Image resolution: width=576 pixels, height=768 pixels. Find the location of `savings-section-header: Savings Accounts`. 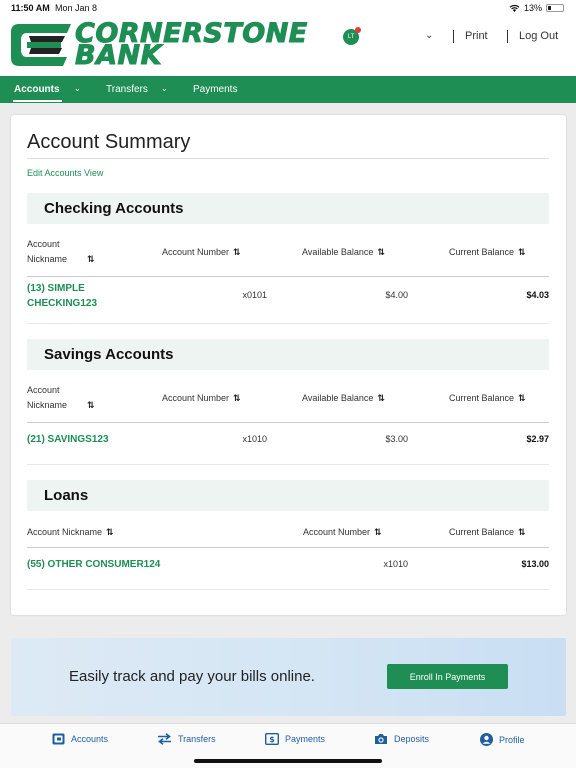

savings-section-header: Savings Accounts is located at coordinates (288, 354).